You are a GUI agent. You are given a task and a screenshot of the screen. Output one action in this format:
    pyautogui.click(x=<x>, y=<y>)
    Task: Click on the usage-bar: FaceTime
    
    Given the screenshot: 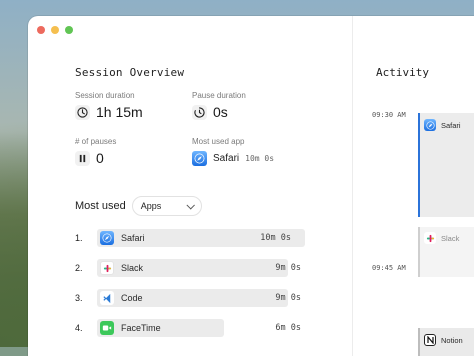 What is the action you would take?
    pyautogui.click(x=160, y=328)
    